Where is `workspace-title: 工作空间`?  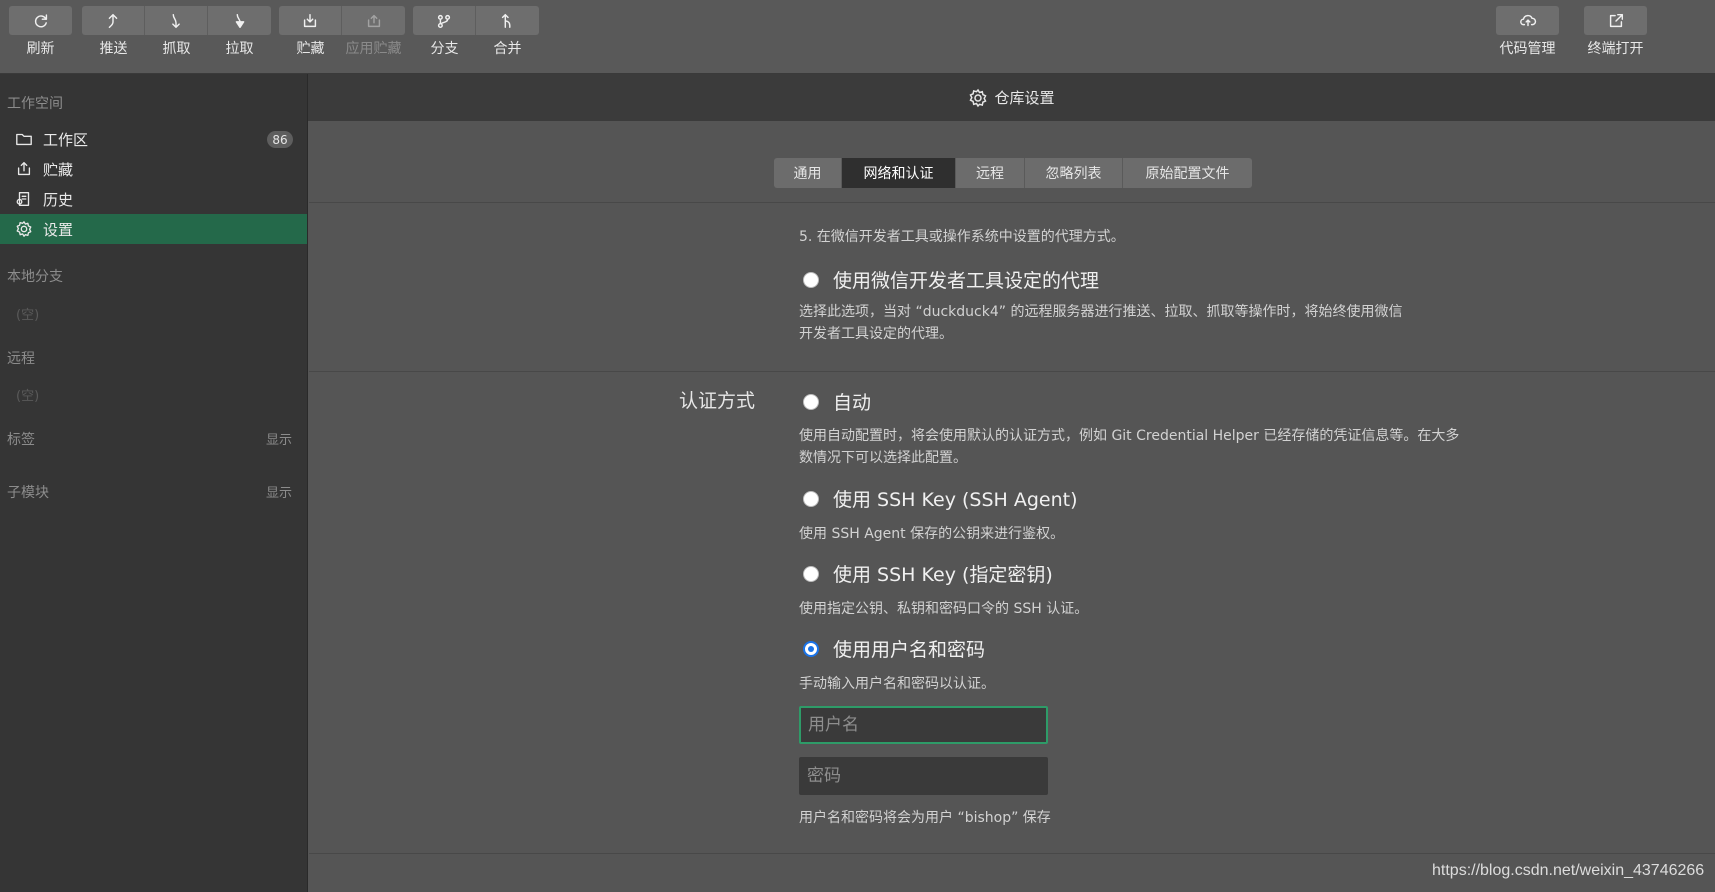 workspace-title: 工作空间 is located at coordinates (35, 104).